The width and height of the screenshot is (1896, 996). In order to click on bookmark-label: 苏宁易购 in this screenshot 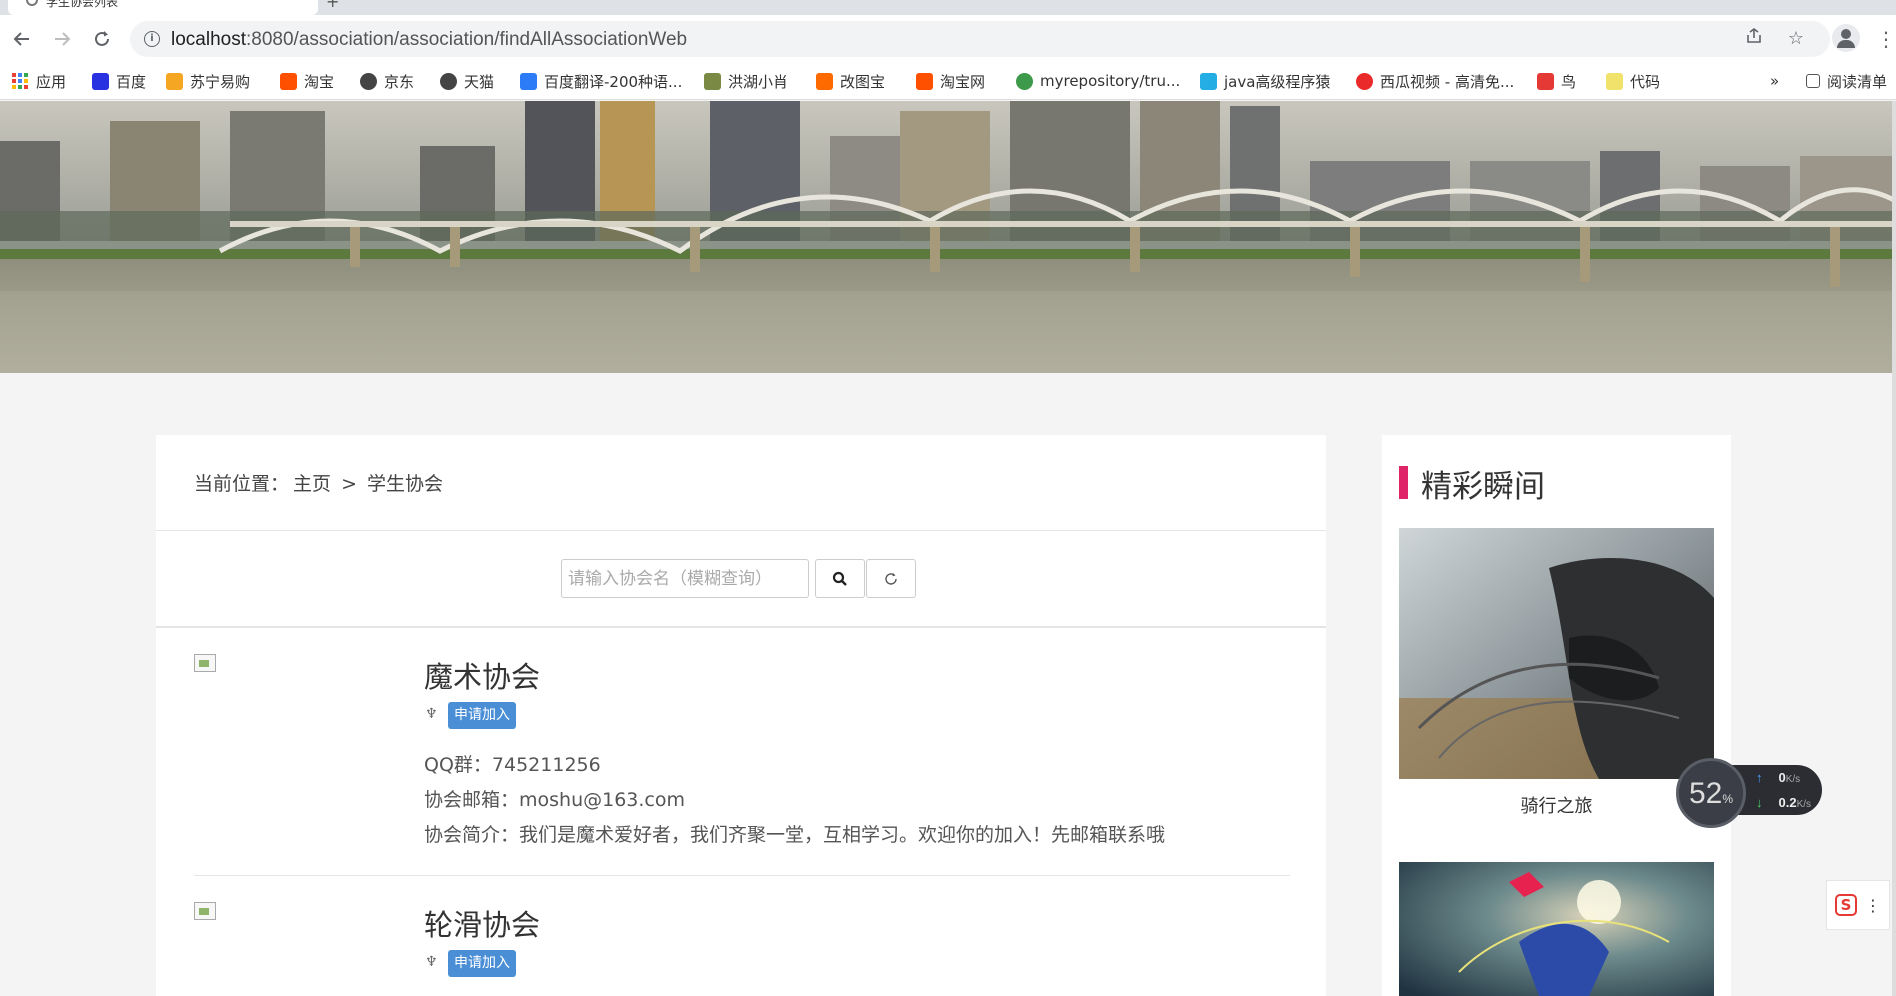, I will do `click(220, 81)`.